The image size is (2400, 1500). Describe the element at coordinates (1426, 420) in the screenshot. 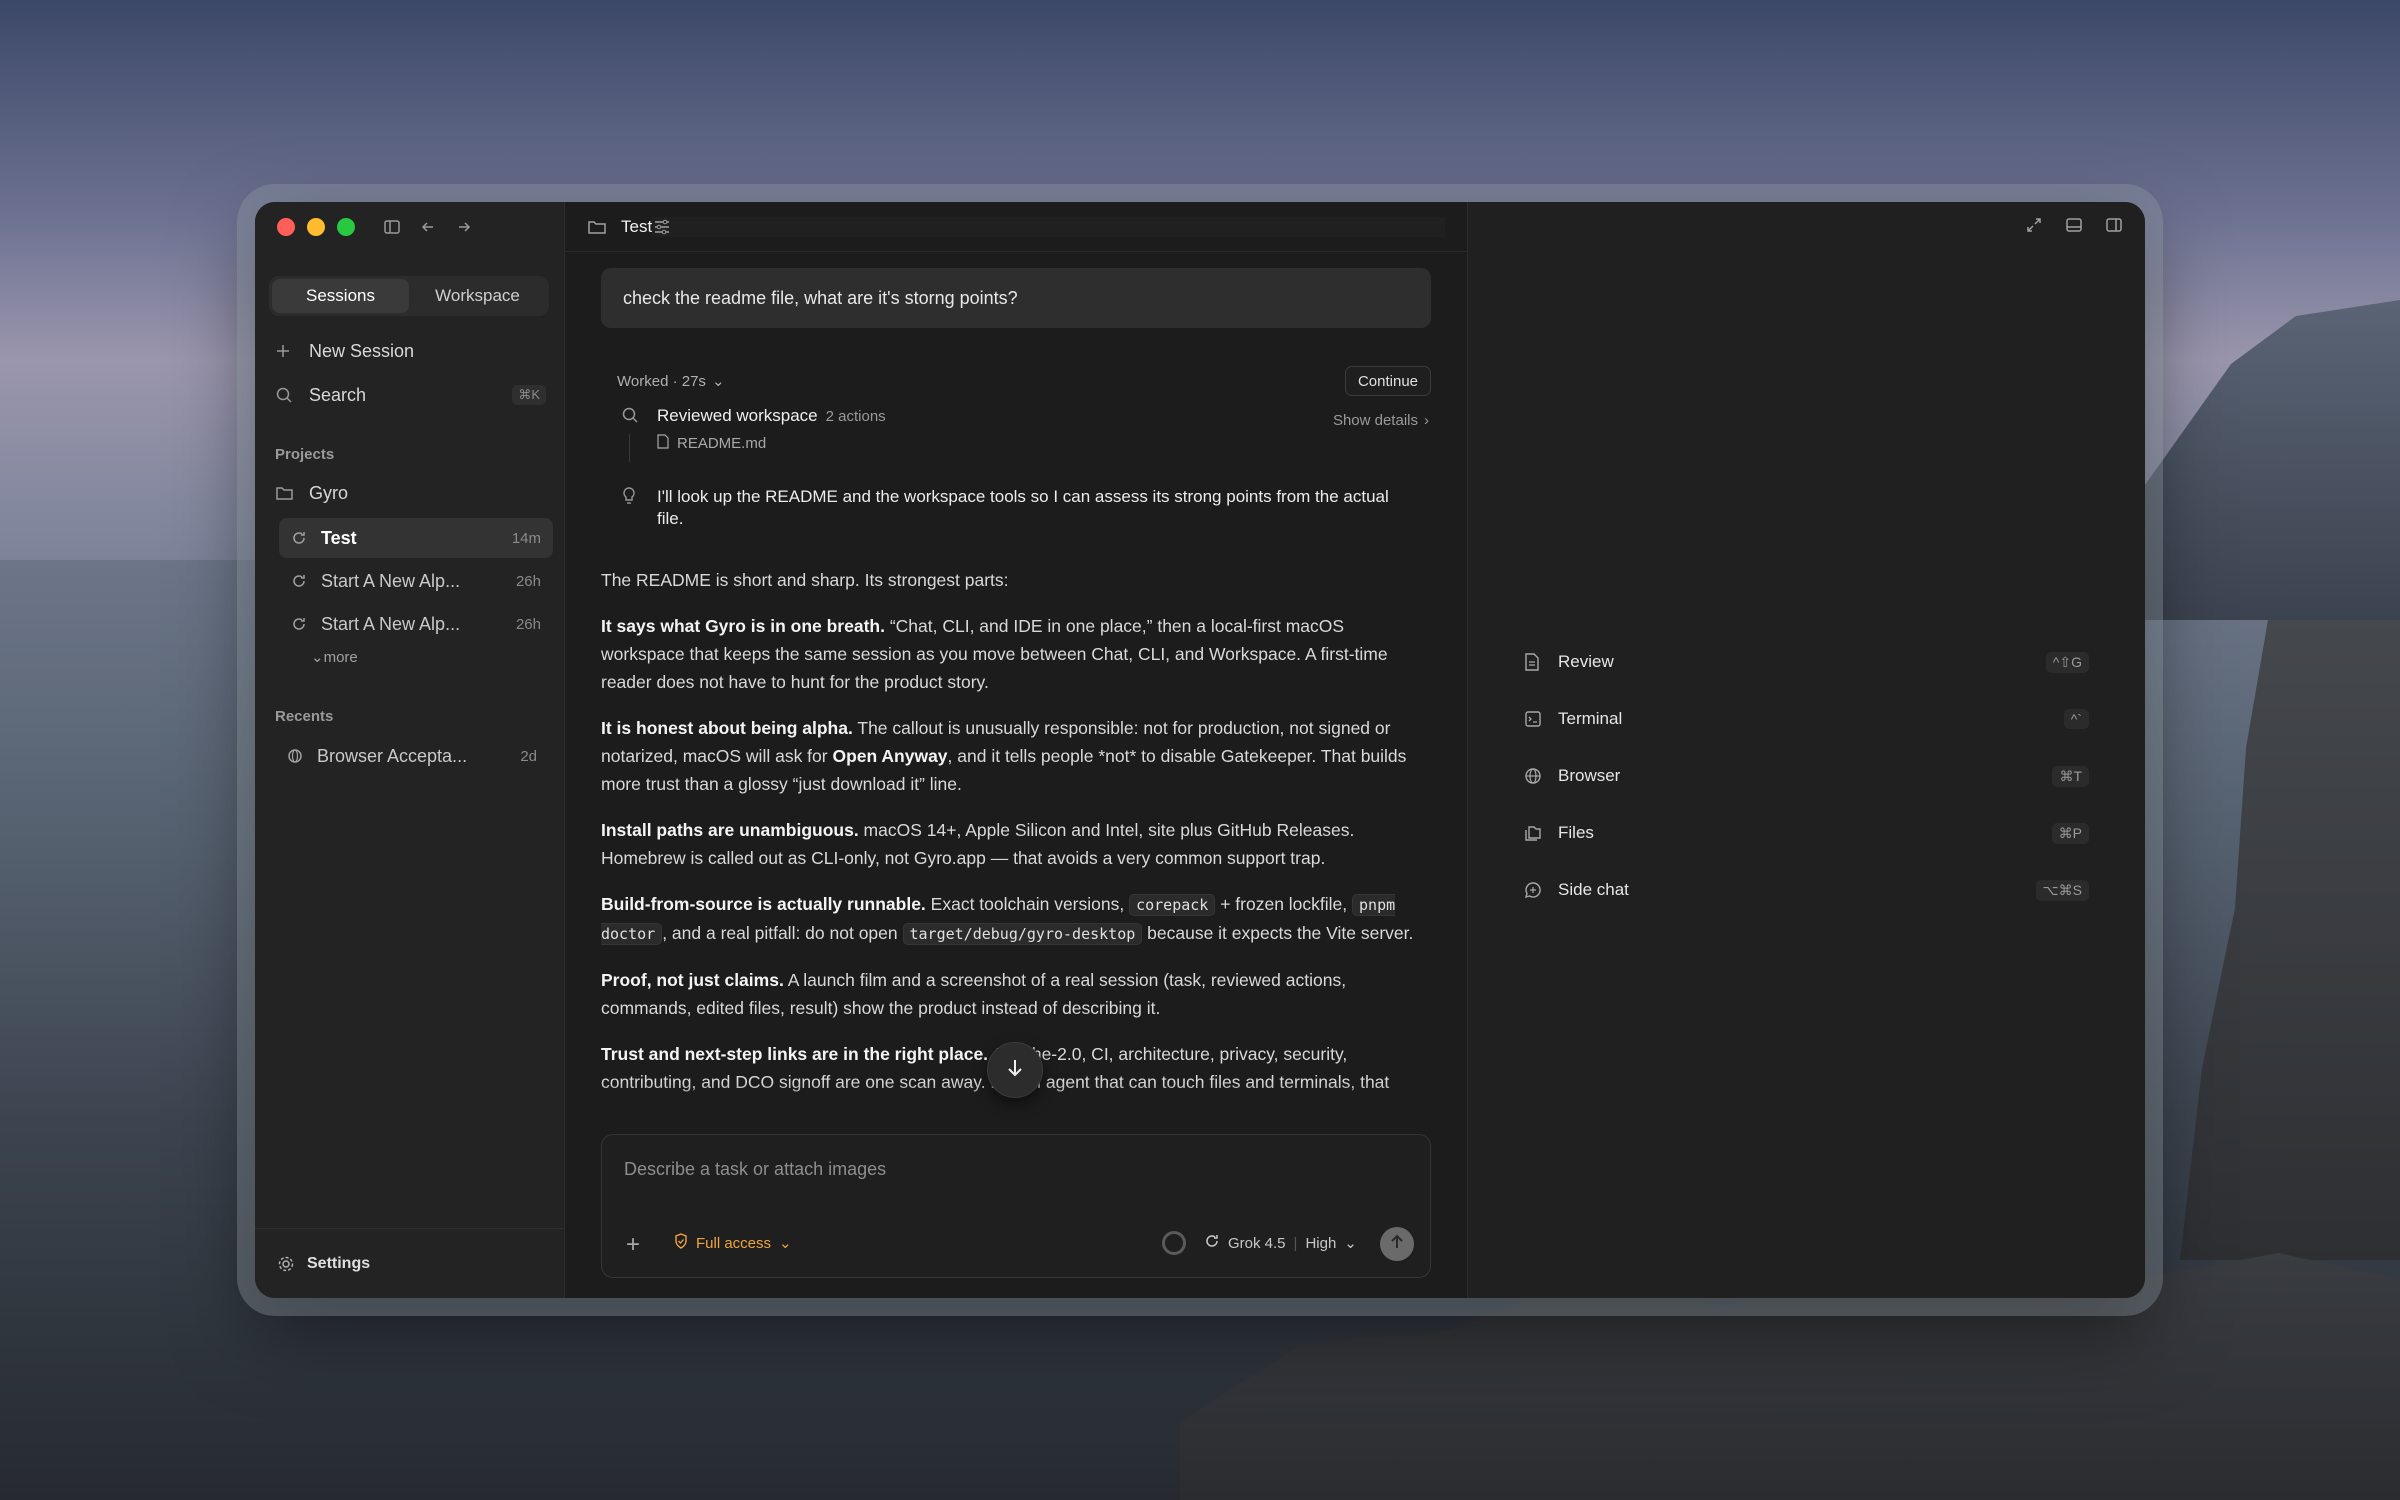

I see `chevron-right-icon: ›` at that location.